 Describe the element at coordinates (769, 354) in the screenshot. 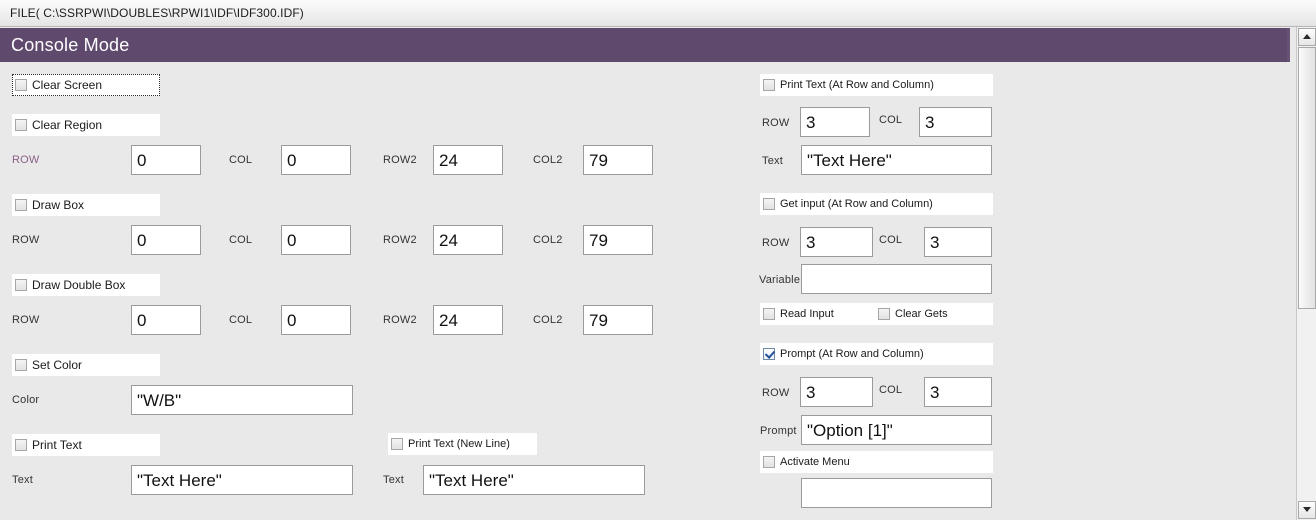

I see `checkbox-box-prompt-at-row-column` at that location.